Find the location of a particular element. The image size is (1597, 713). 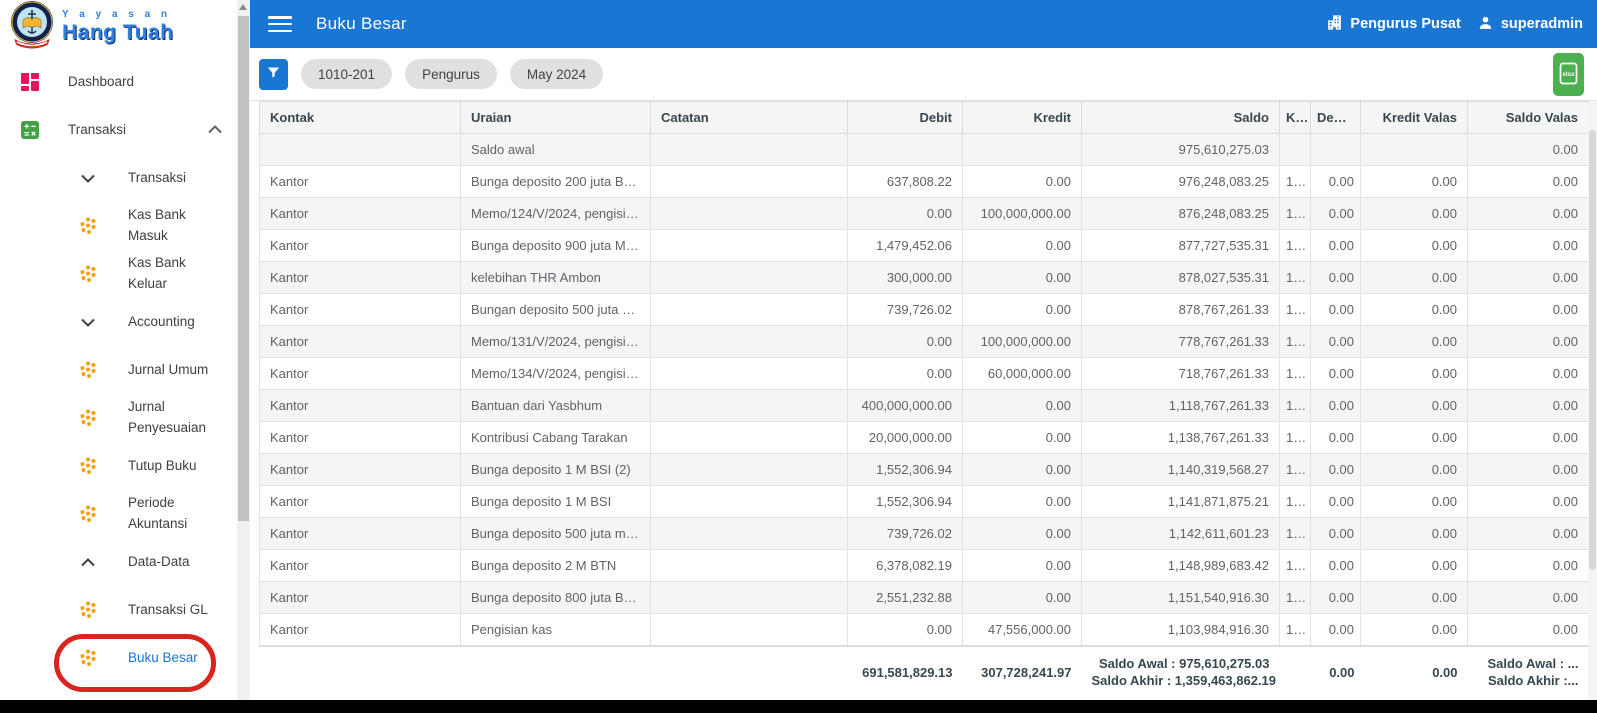

filter-chip-entity: Pengurus is located at coordinates (451, 74).